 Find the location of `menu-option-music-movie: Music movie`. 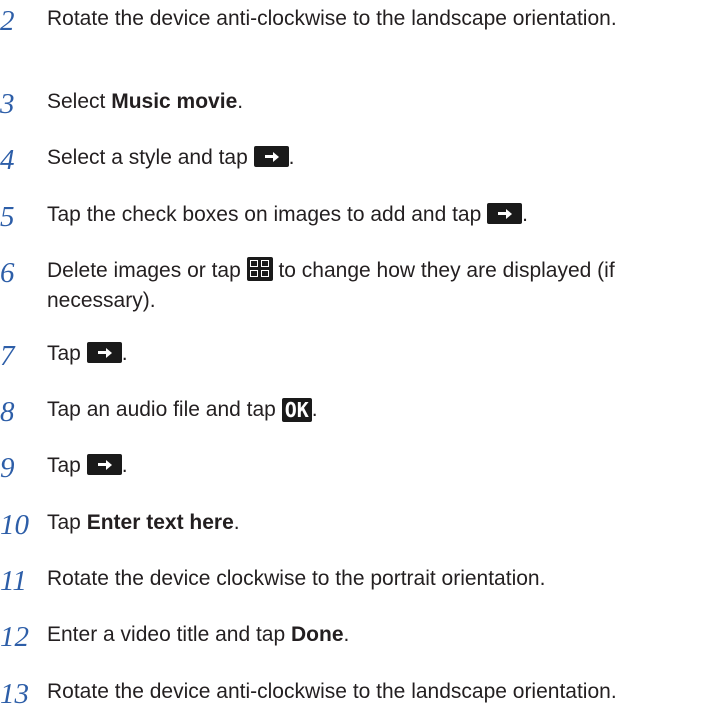

menu-option-music-movie: Music movie is located at coordinates (174, 101).